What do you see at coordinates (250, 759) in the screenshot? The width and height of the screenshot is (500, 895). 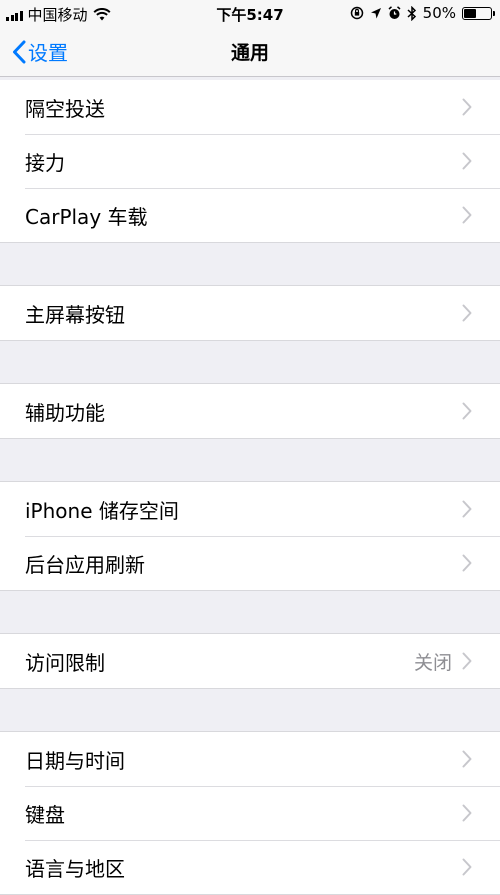 I see `settings-row: 日期与时间` at bounding box center [250, 759].